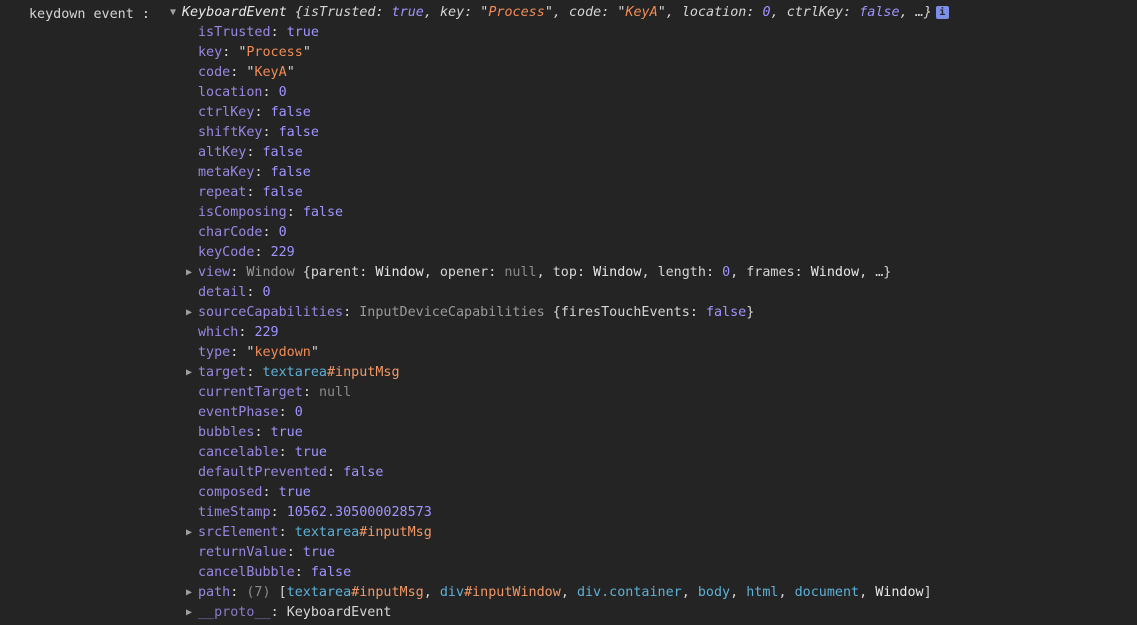  Describe the element at coordinates (827, 592) in the screenshot. I see `property-value-part: document` at that location.